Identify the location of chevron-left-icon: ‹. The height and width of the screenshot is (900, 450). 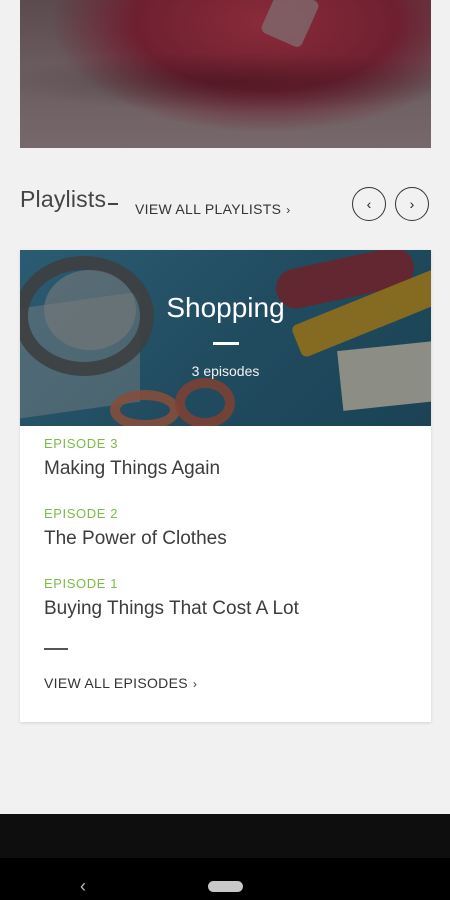
(369, 204).